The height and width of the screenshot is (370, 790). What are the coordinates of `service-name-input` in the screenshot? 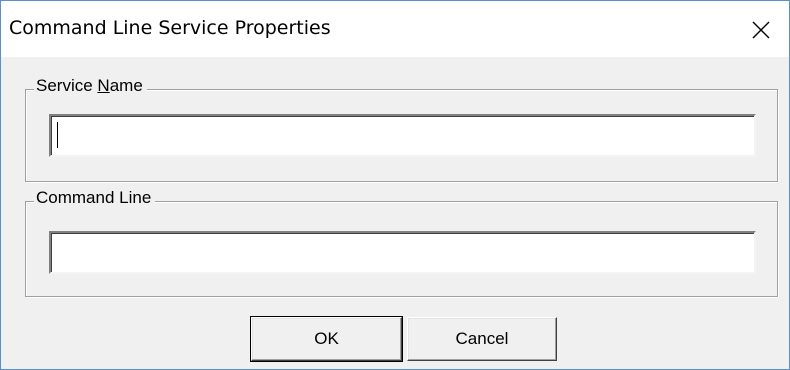 It's located at (402, 135).